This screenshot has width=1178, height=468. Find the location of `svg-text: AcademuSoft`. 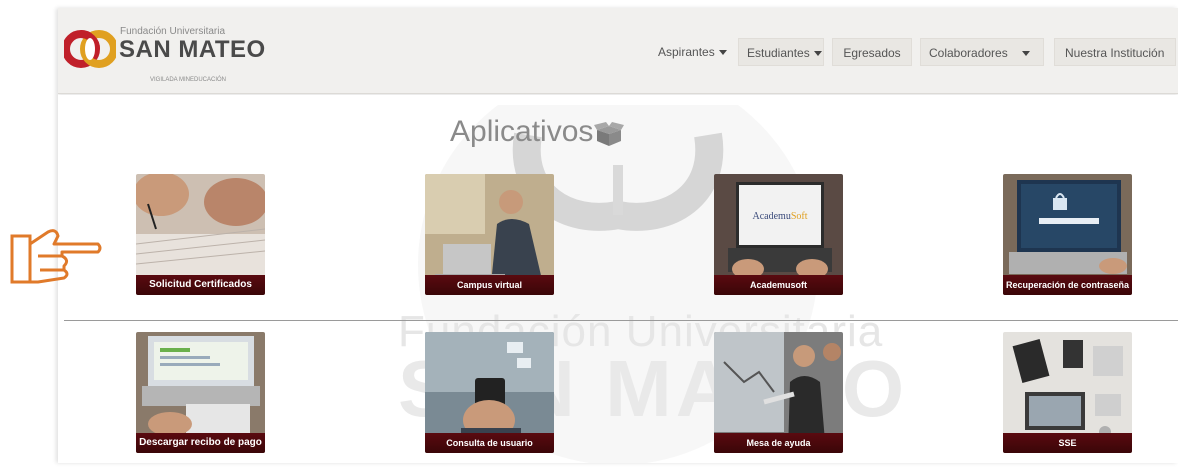

svg-text: AcademuSoft is located at coordinates (780, 216).